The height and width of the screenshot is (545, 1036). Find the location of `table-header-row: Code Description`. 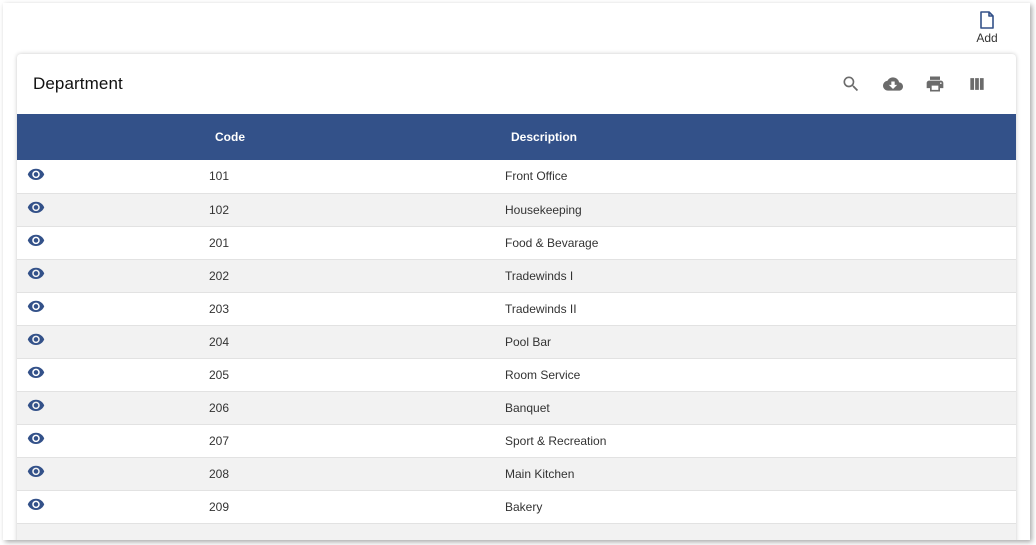

table-header-row: Code Description is located at coordinates (516, 137).